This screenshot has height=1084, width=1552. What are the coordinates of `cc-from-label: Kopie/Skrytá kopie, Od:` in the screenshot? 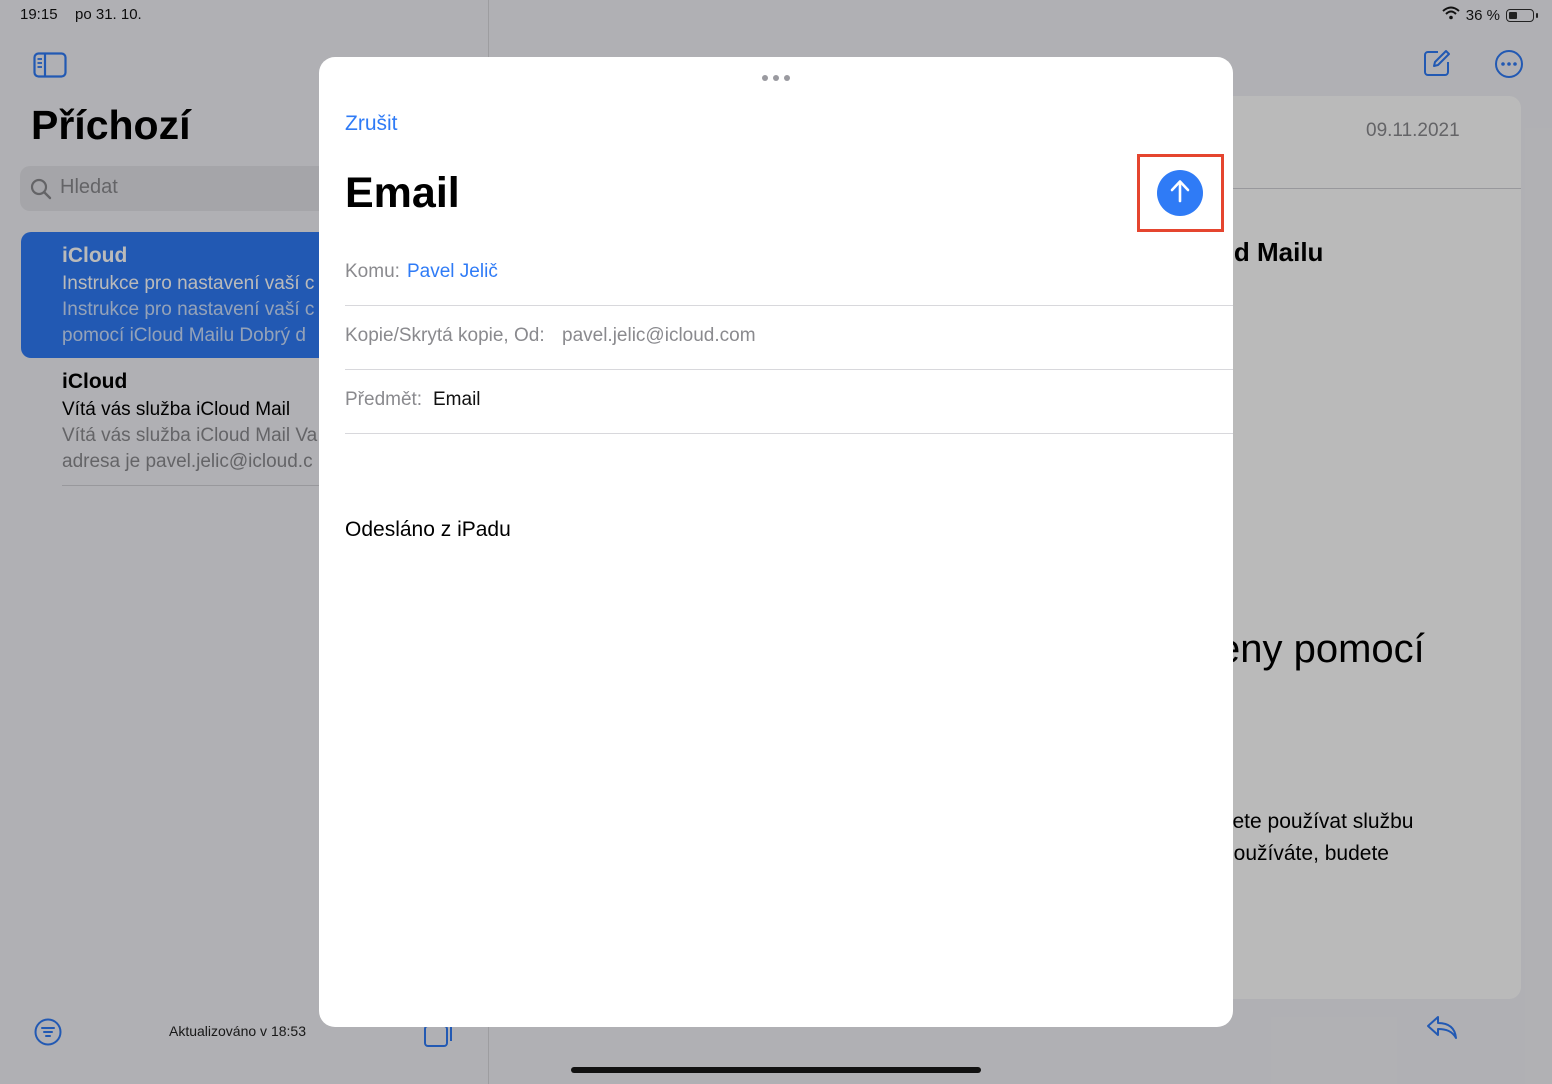 It's located at (445, 335).